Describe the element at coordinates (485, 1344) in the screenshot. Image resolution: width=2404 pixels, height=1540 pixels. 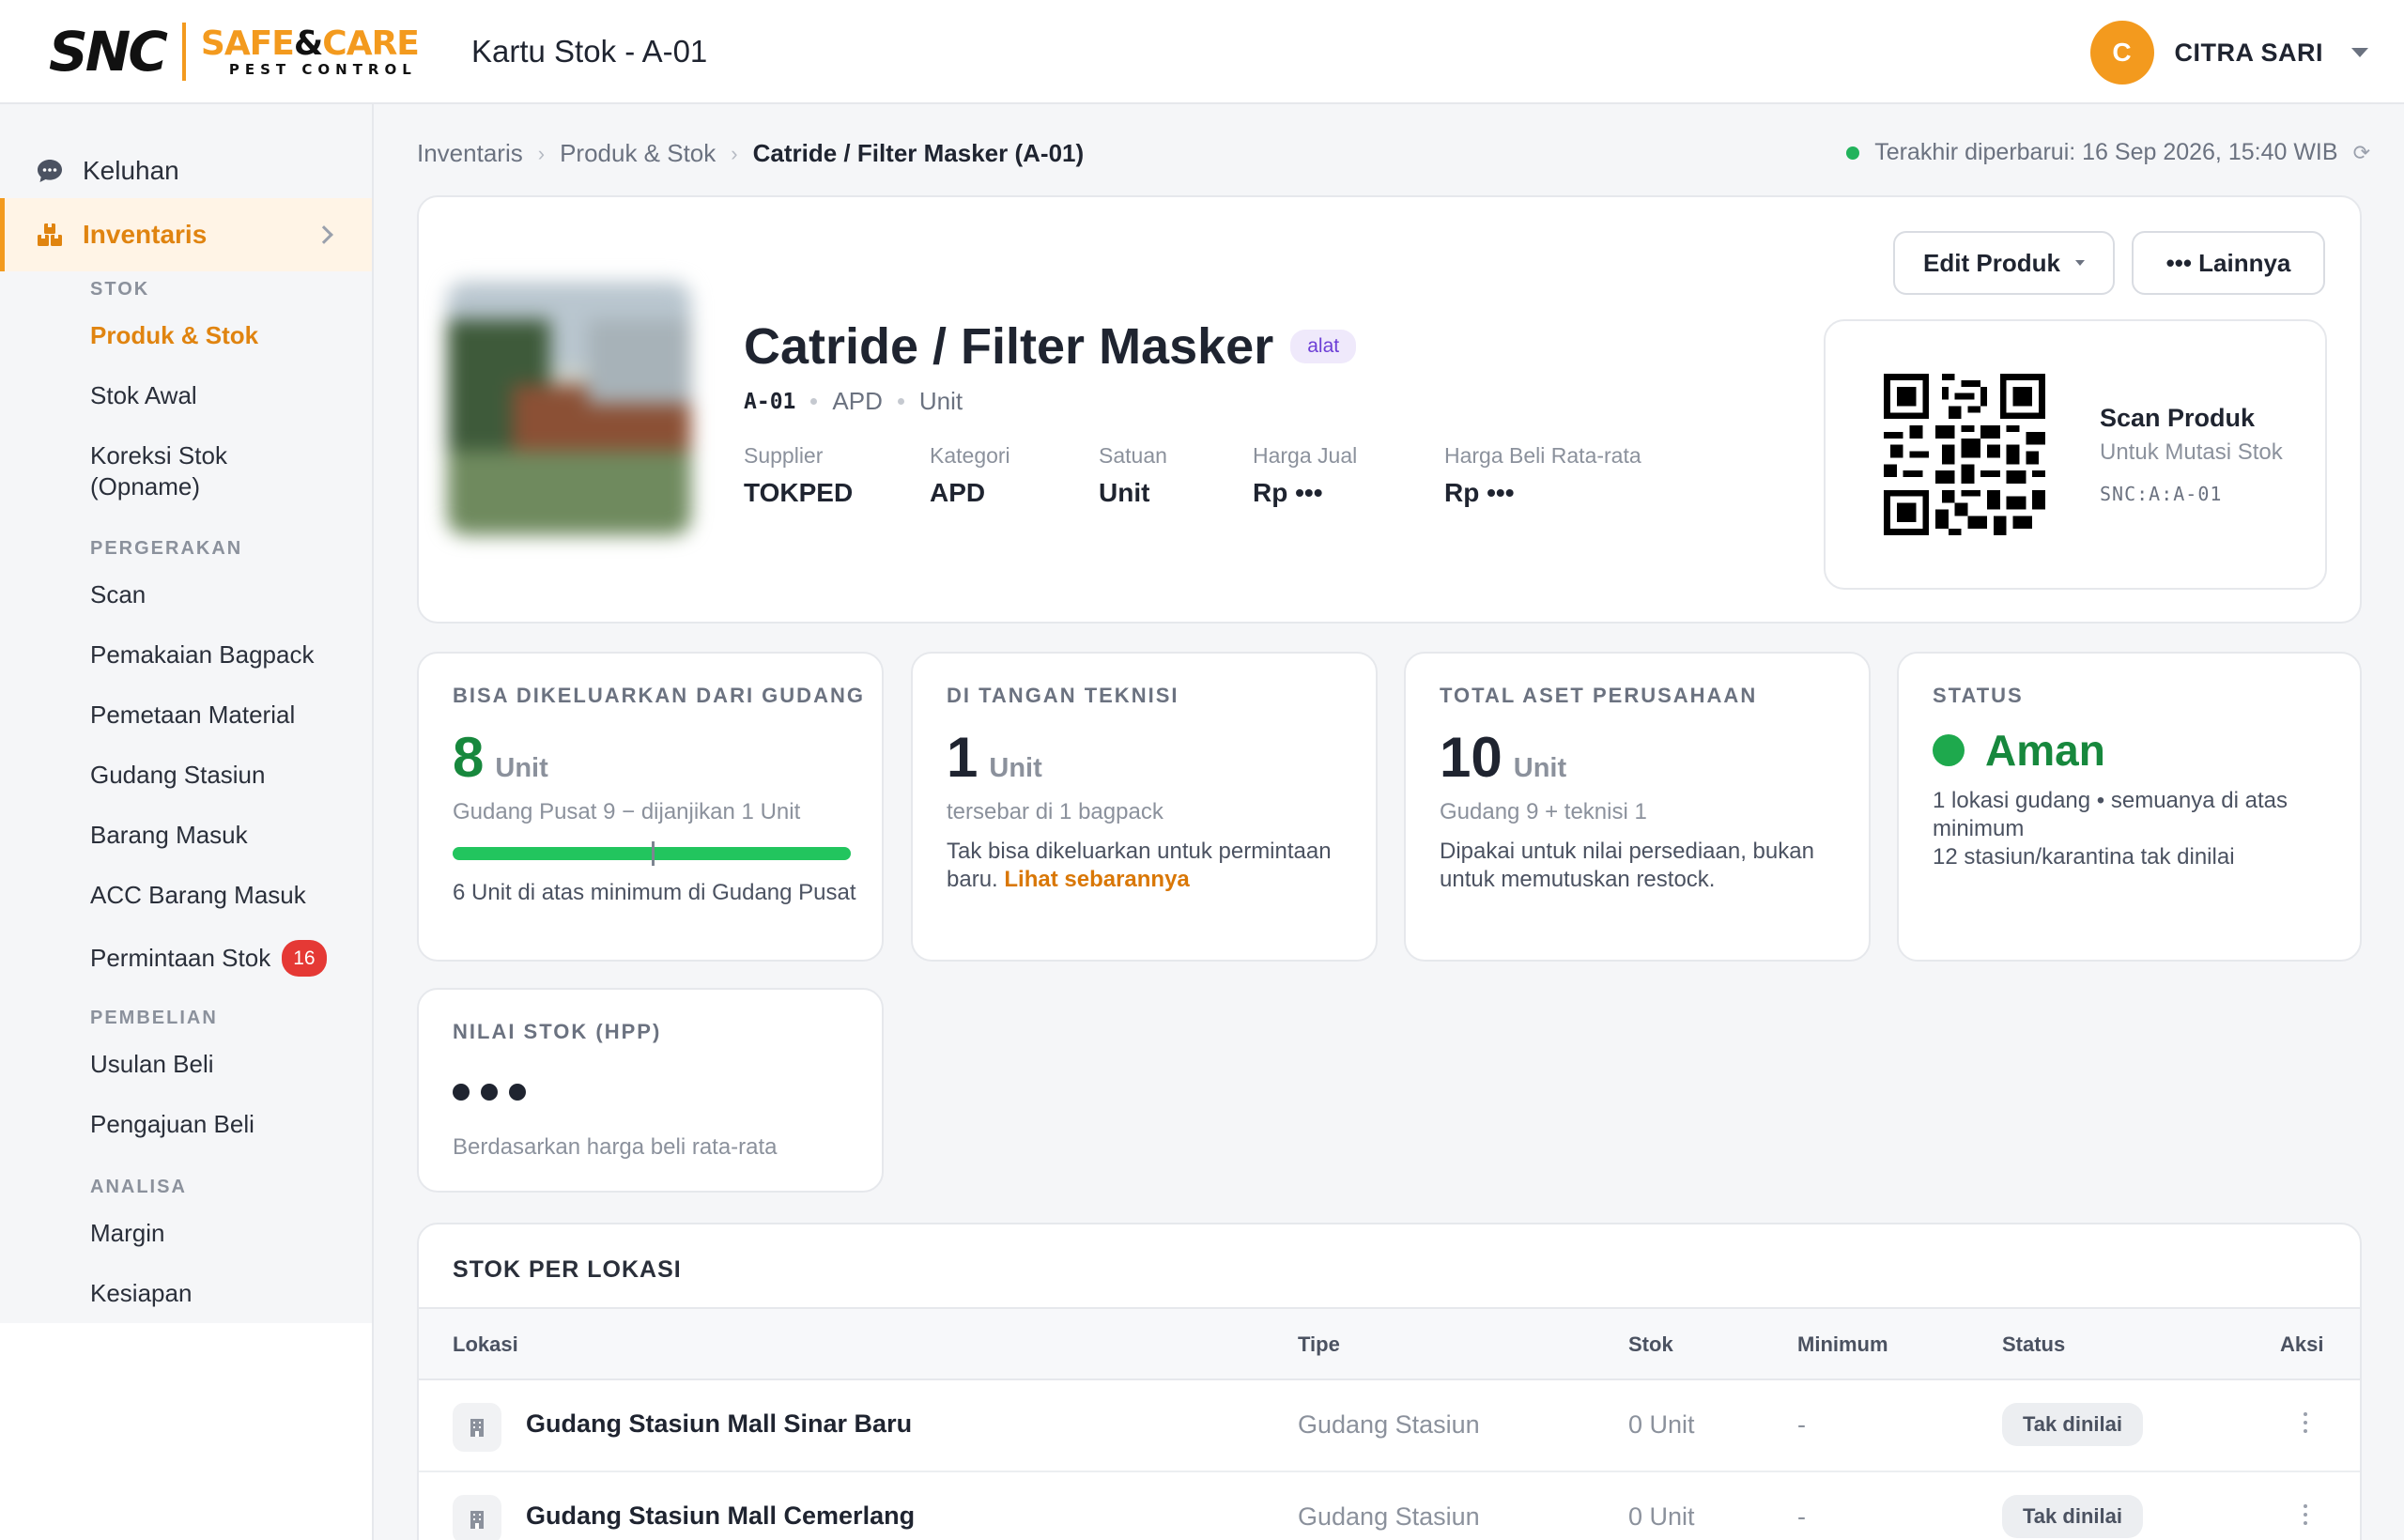
I see `column-header-lokasi: Lokasi` at that location.